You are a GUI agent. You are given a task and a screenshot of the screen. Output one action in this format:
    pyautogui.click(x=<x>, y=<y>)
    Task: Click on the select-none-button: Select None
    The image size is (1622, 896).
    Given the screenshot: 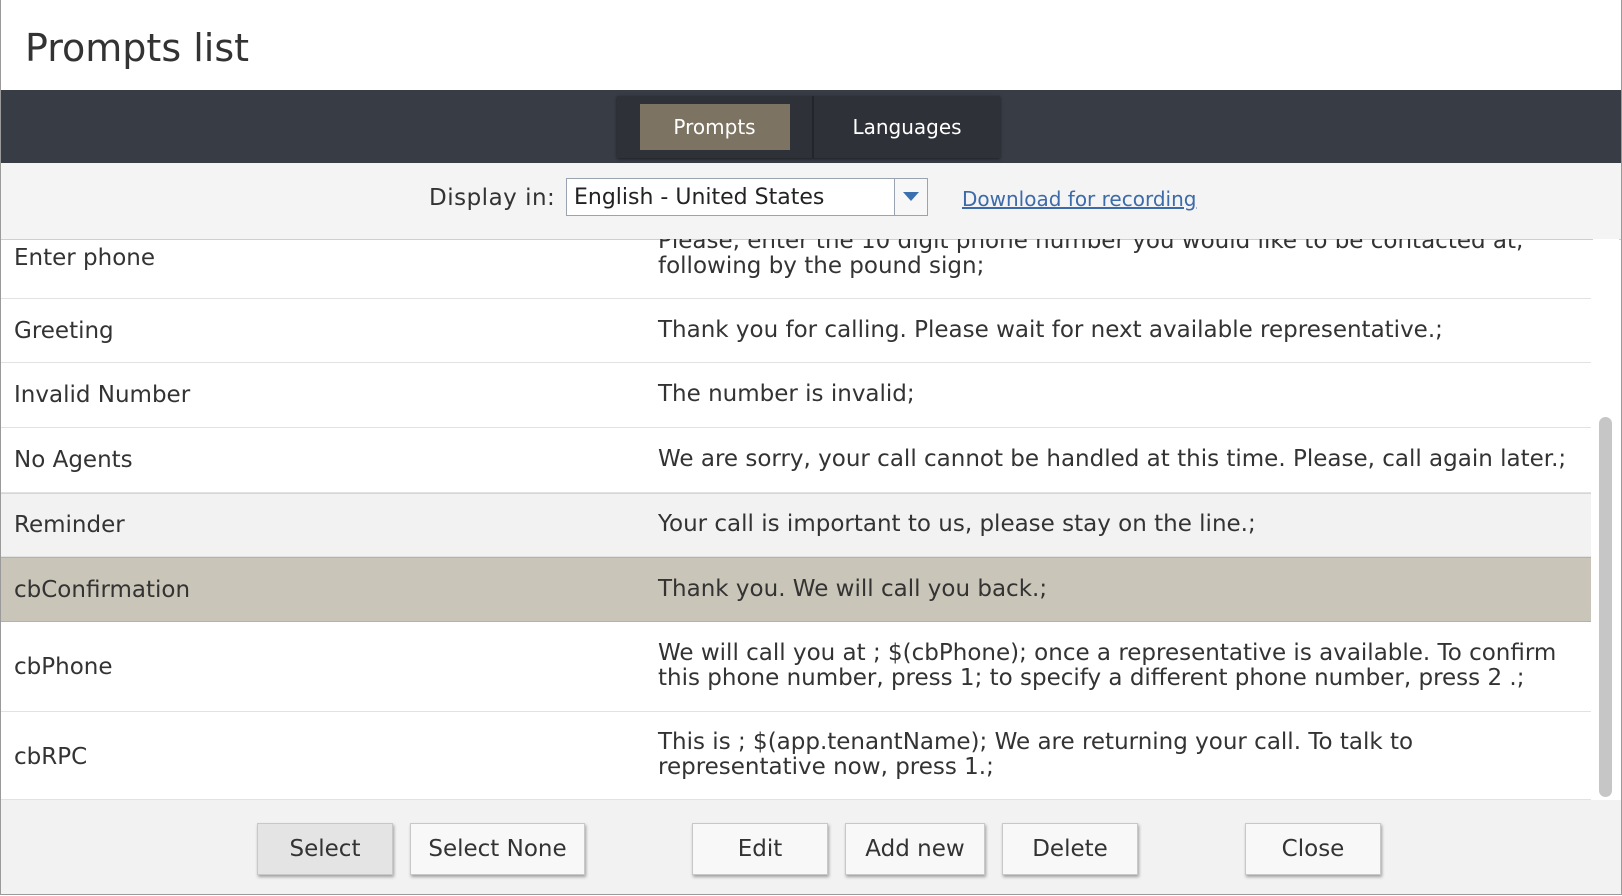 What is the action you would take?
    pyautogui.click(x=497, y=849)
    